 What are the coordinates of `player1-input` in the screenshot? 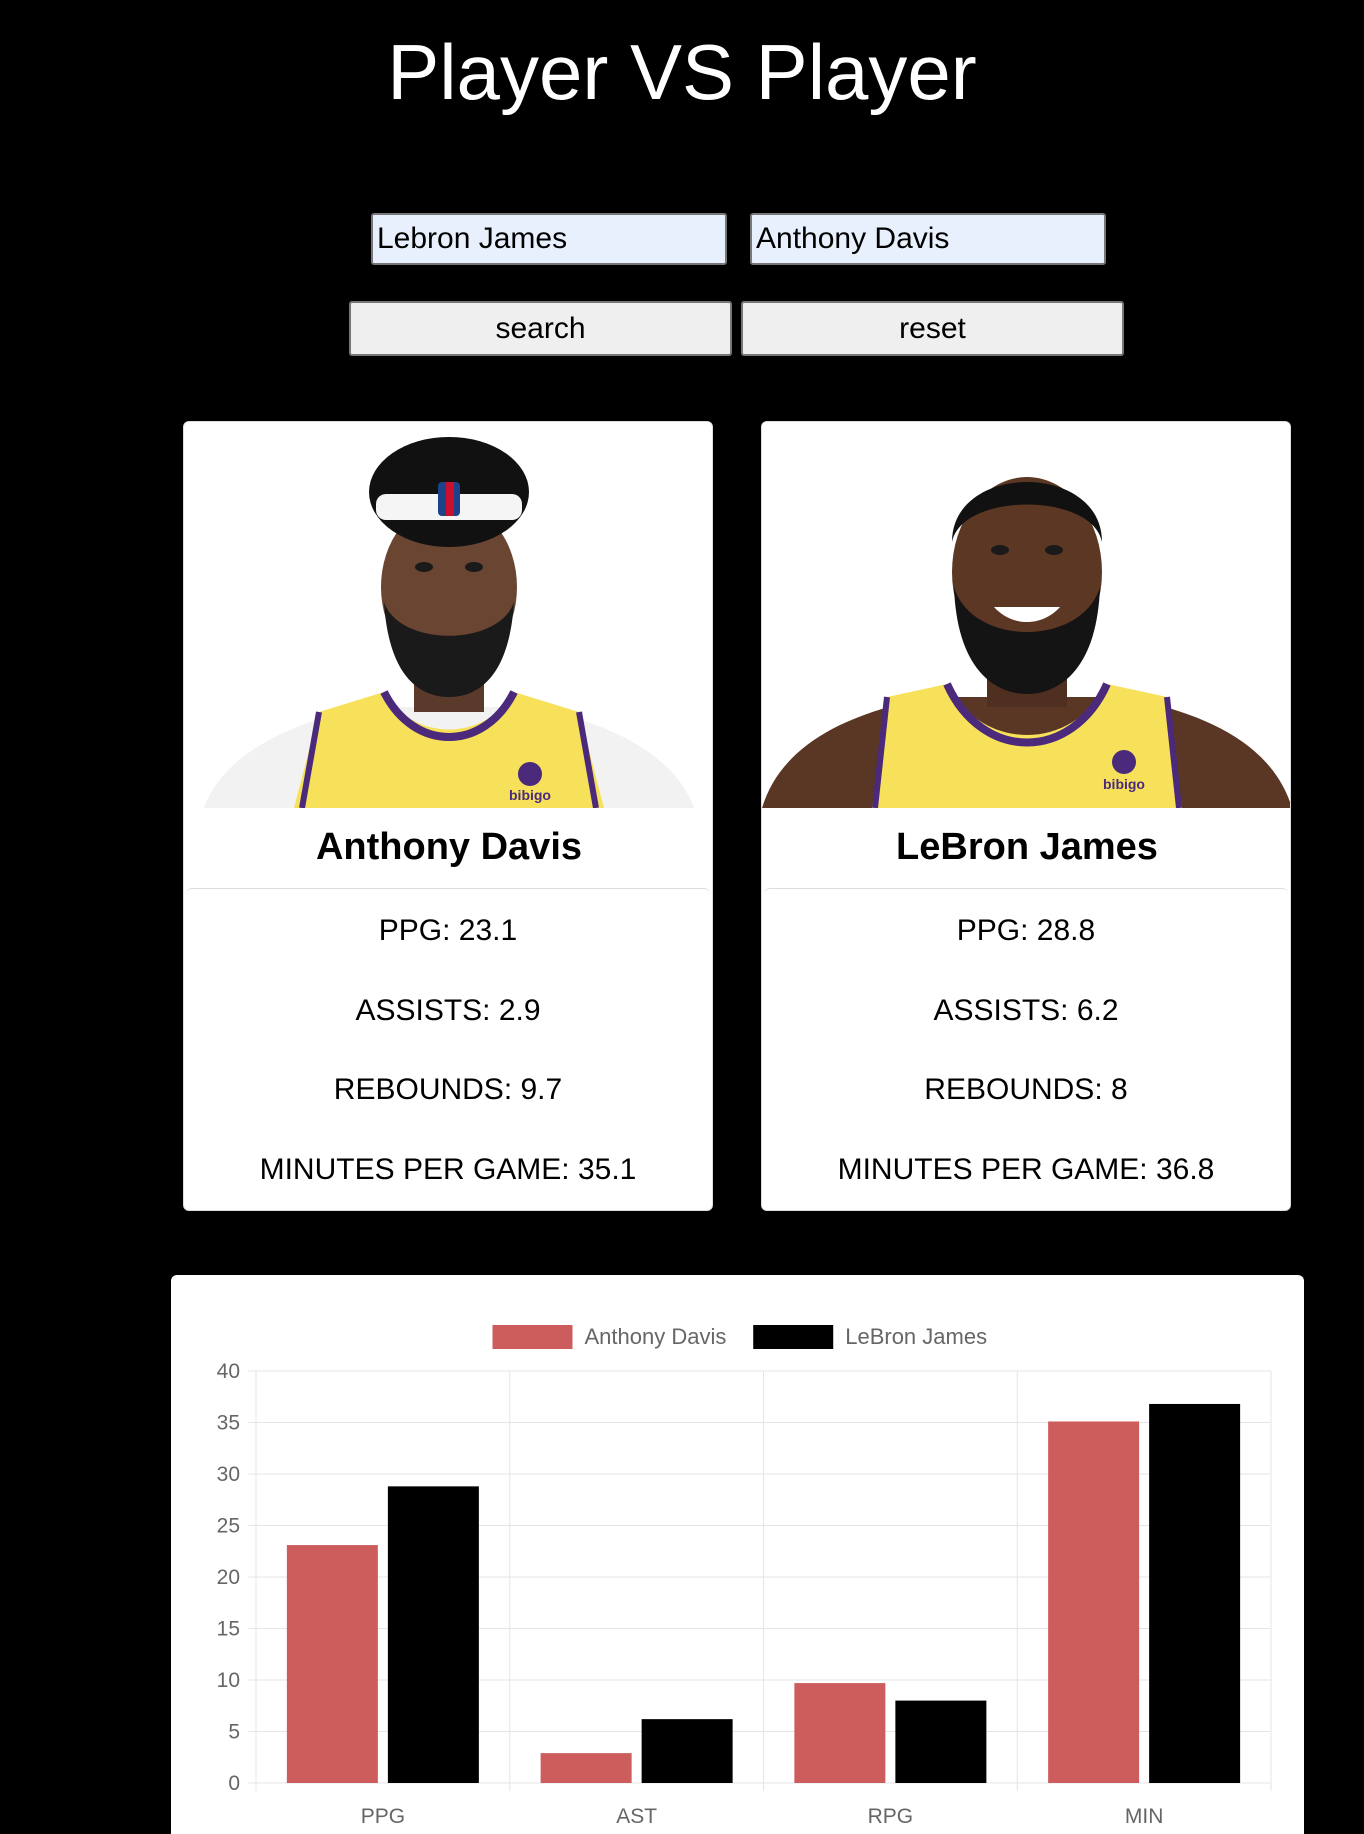 It's located at (549, 239).